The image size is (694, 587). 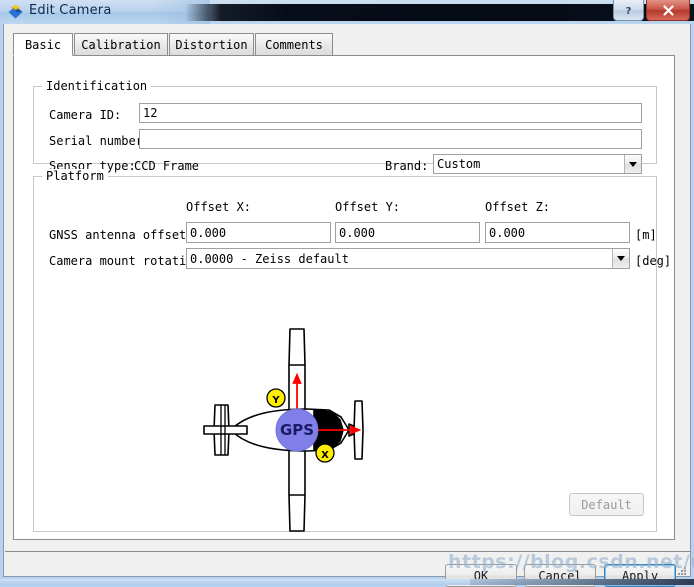 I want to click on default-button: Default, so click(x=606, y=504).